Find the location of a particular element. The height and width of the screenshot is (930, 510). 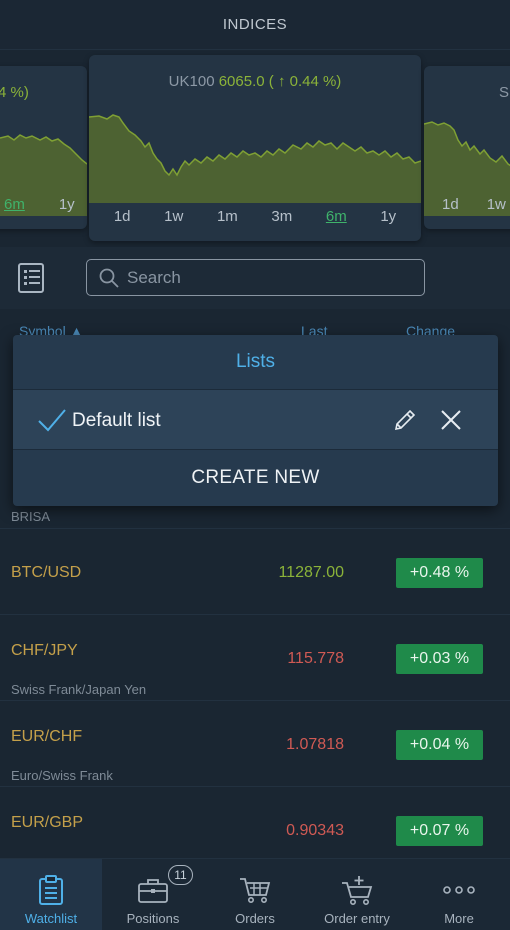

table-row: EUR/GBP 0.90343 +0.07 % is located at coordinates (255, 822).